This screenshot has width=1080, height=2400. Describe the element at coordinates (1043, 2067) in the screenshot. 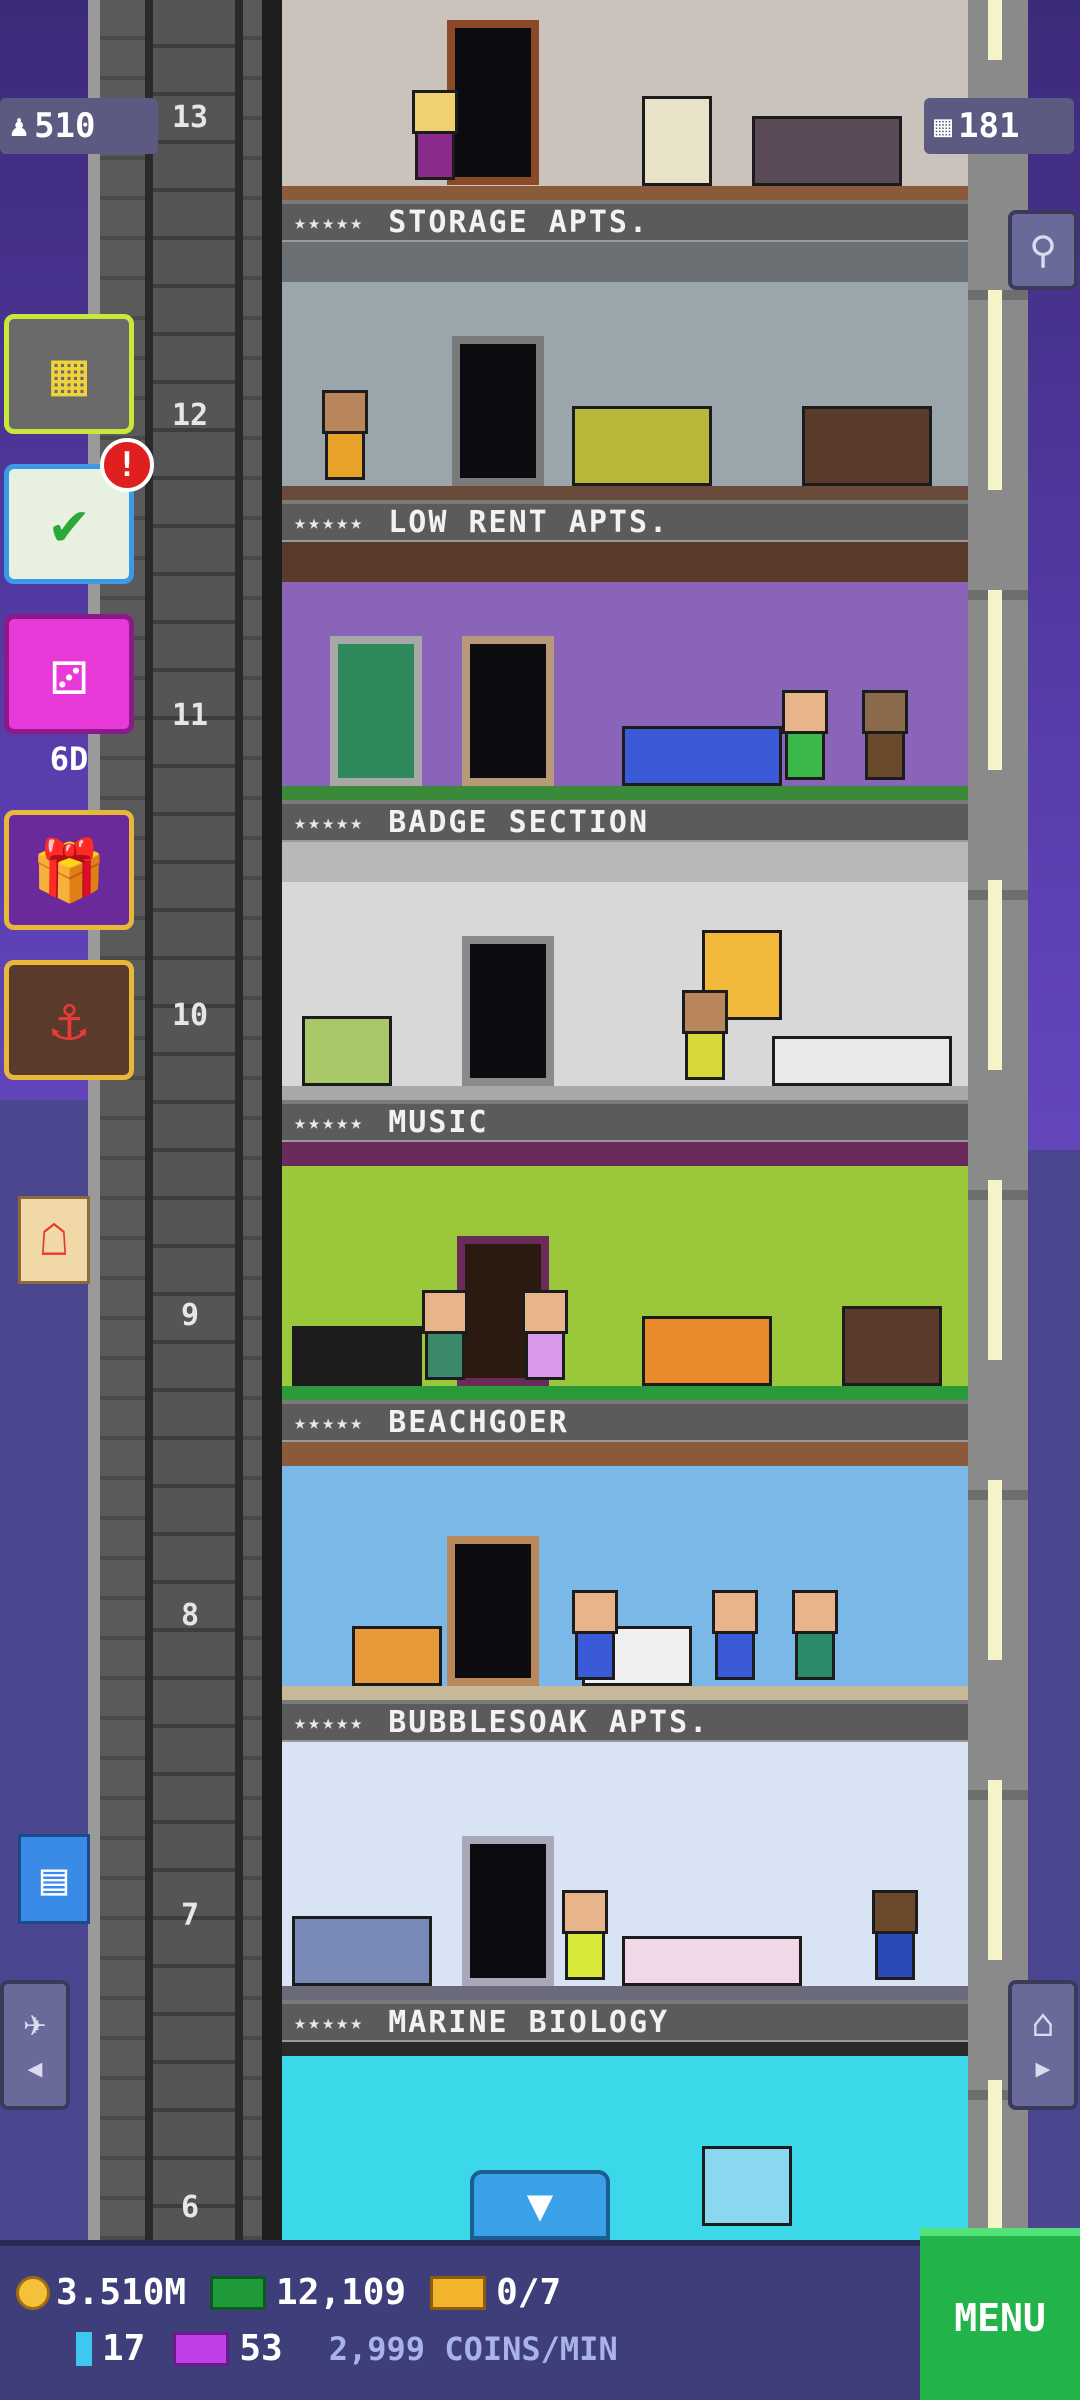

I see `chevron-right-icon: ▸` at that location.